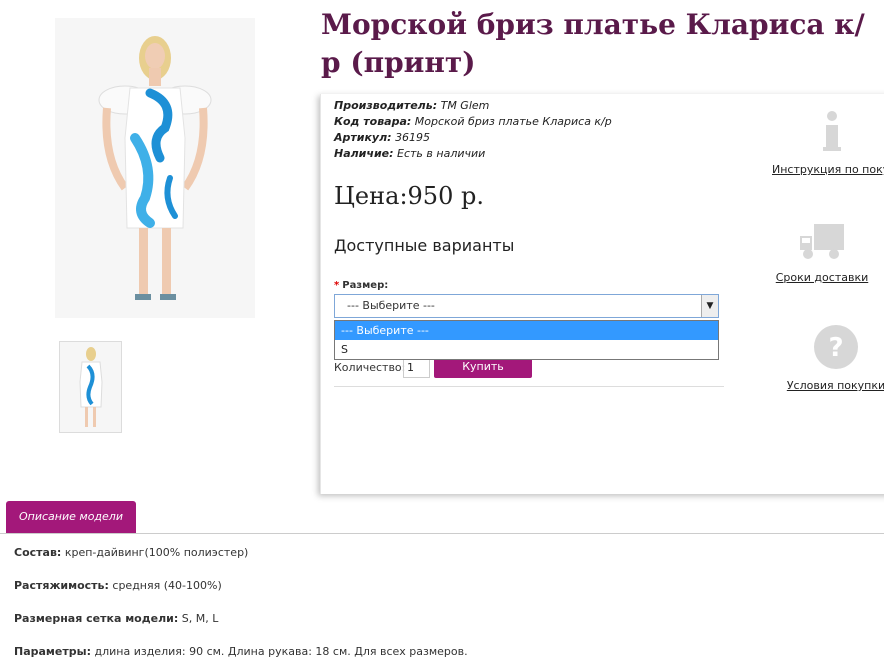  Describe the element at coordinates (513, 121) in the screenshot. I see `meta-value: Морской бриз платье Клариса к/р` at that location.